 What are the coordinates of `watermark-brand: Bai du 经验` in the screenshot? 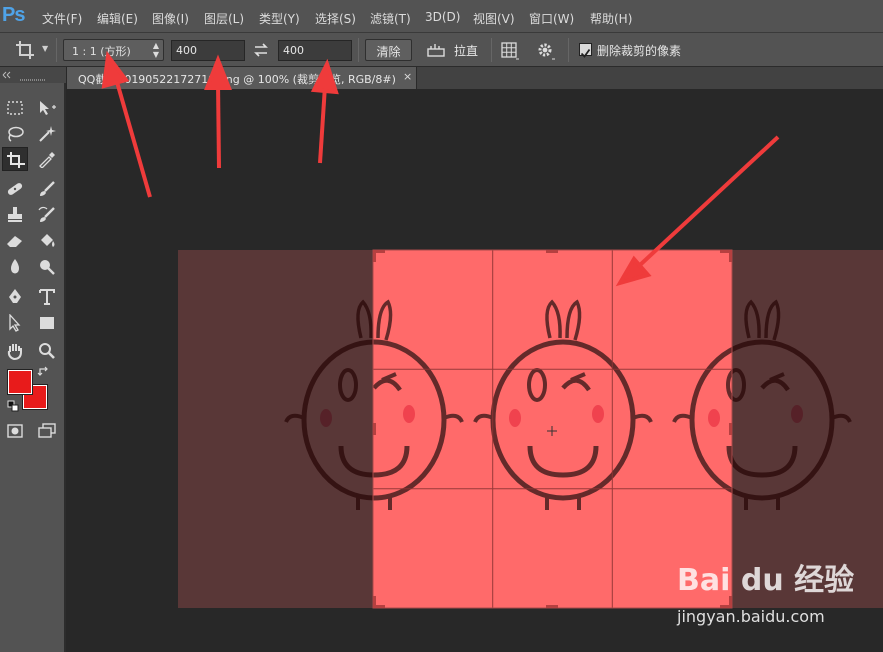 It's located at (766, 580).